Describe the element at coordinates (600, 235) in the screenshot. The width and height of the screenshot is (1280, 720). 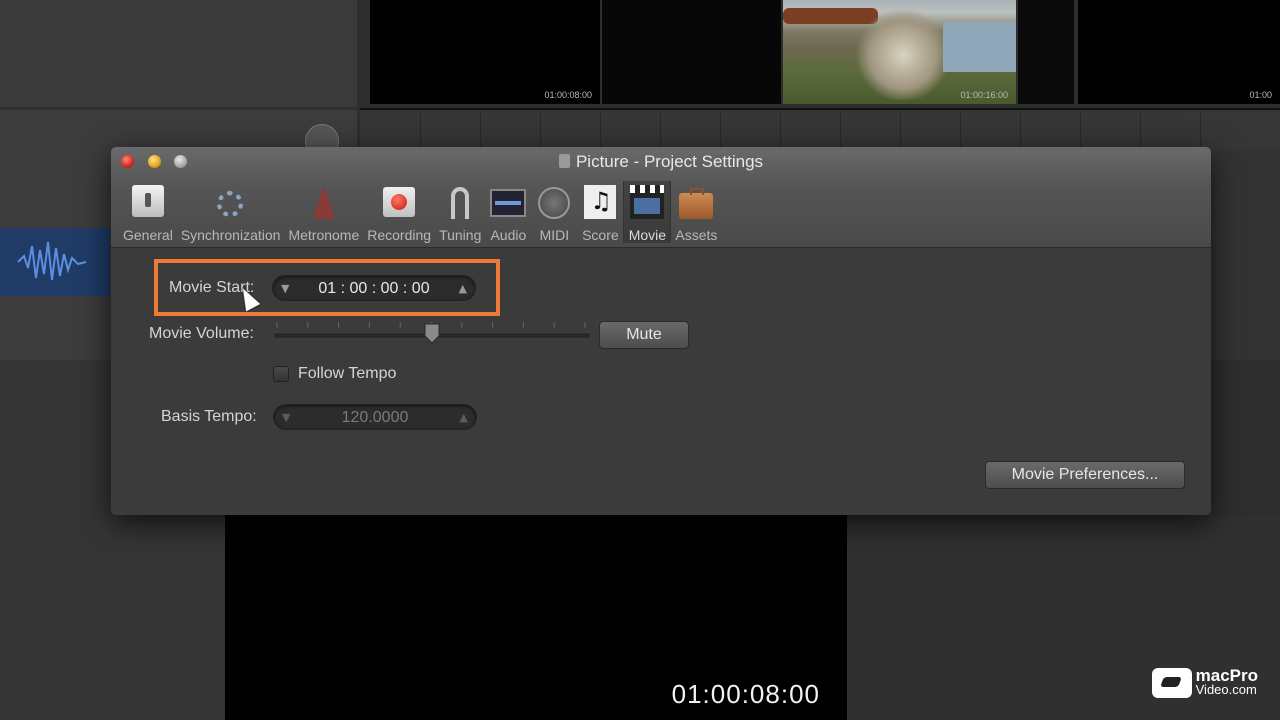
I see `tab-label: Score` at that location.